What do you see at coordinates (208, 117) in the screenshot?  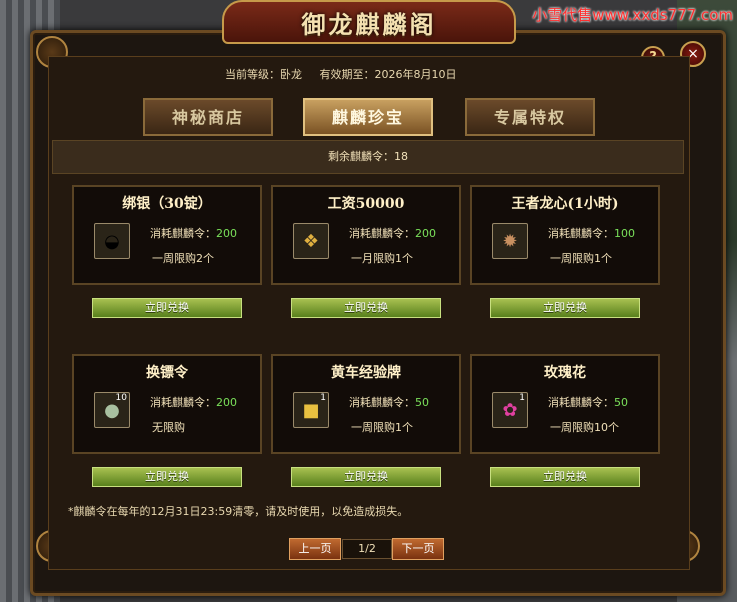 I see `tab-mystery-shop: 神秘商店` at bounding box center [208, 117].